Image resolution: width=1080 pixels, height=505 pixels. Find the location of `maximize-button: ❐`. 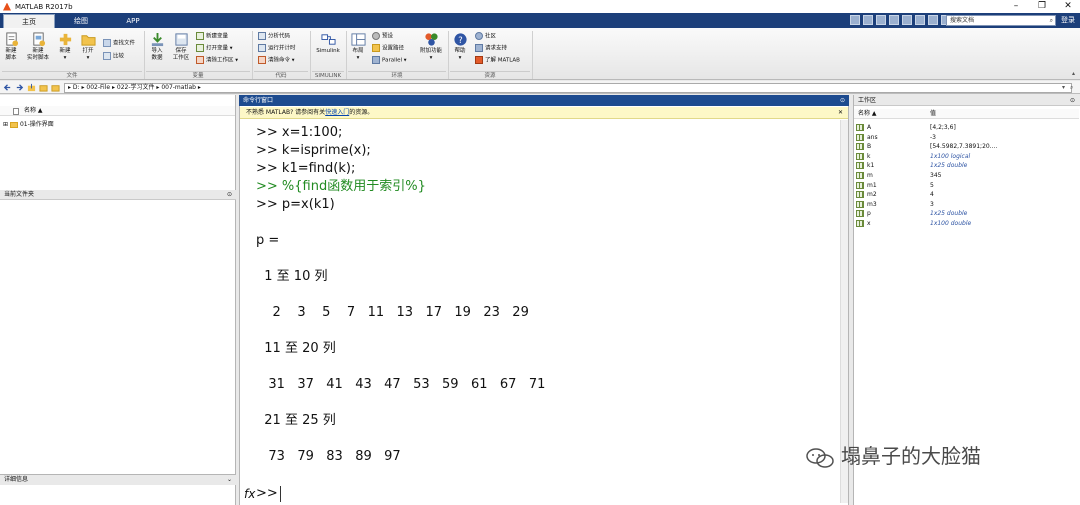

maximize-button: ❐ is located at coordinates (1042, 6).